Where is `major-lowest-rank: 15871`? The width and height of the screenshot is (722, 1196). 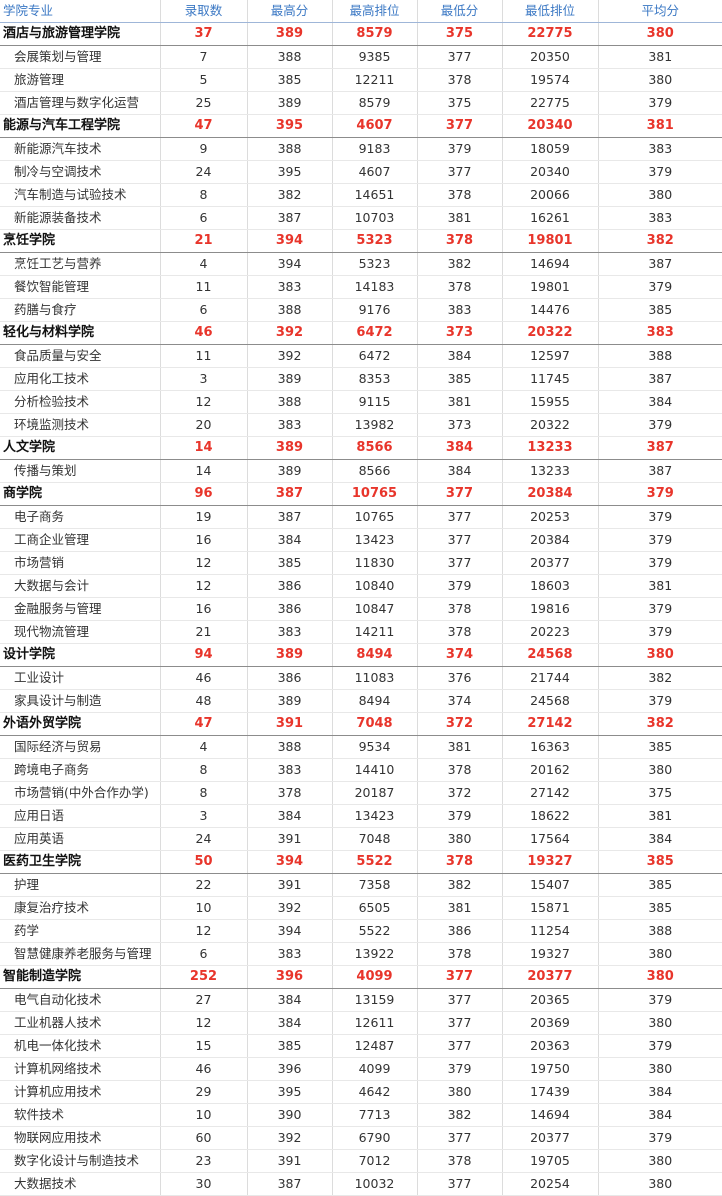
major-lowest-rank: 15871 is located at coordinates (550, 908).